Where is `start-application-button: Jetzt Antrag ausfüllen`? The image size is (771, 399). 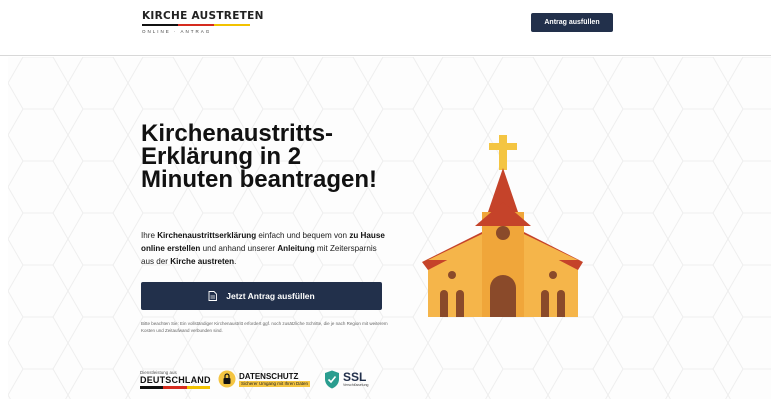
start-application-button: Jetzt Antrag ausfüllen is located at coordinates (261, 296).